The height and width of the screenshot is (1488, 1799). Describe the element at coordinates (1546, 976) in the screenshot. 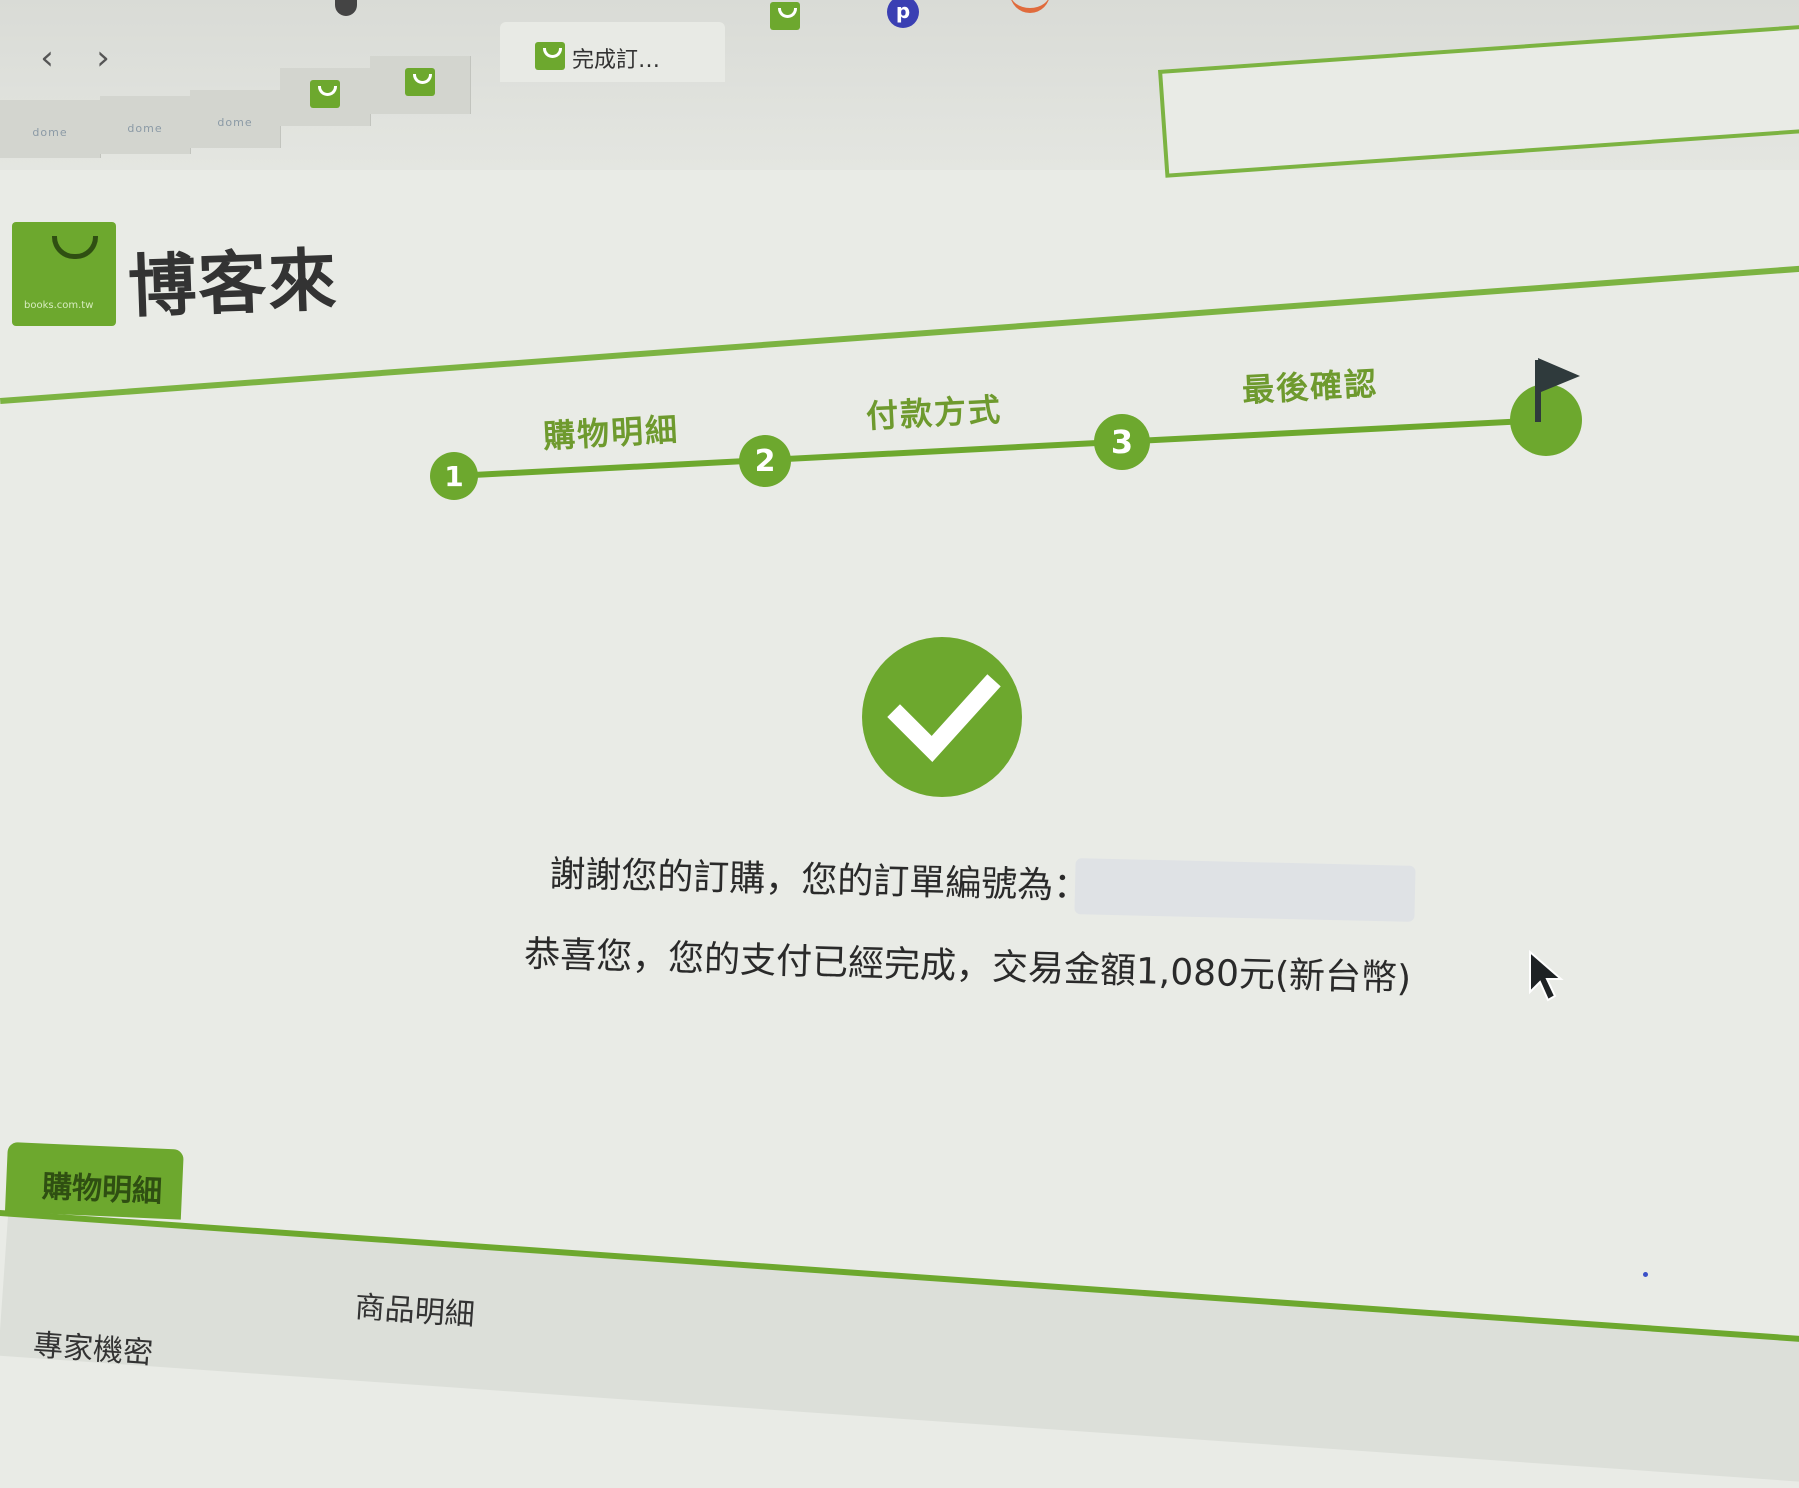

I see `mouse-cursor-icon` at that location.